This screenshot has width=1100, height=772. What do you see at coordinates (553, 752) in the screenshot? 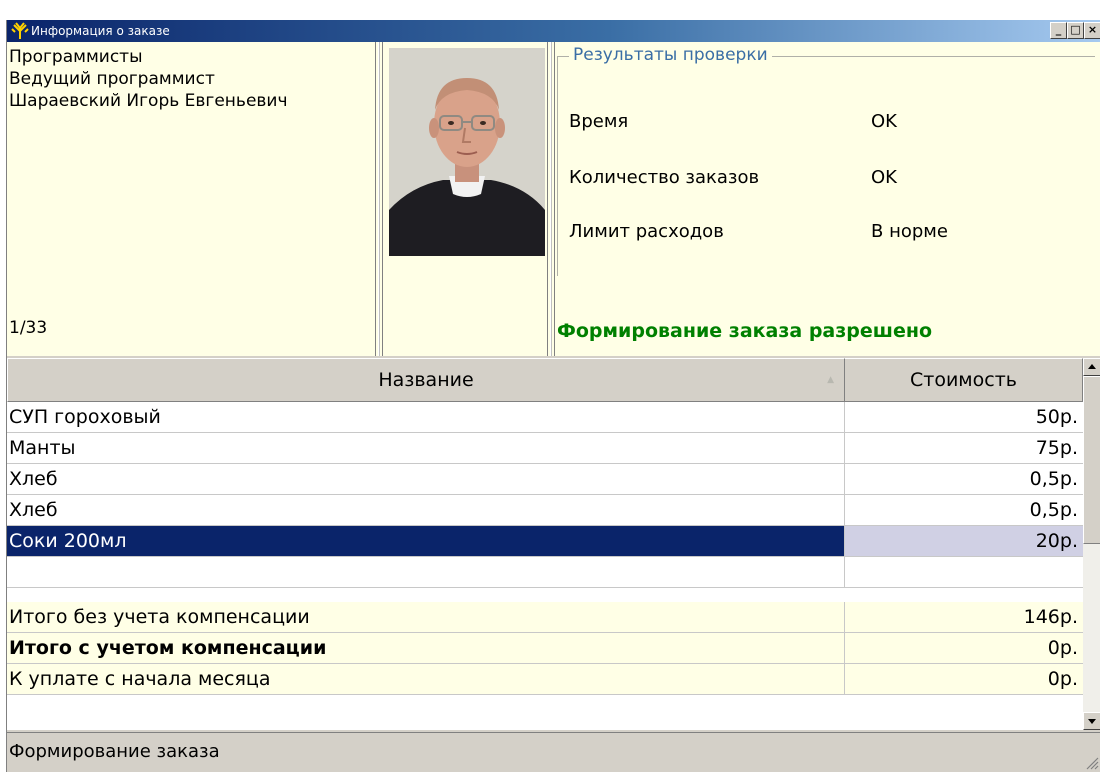
I see `status-bar: Формирование заказа` at bounding box center [553, 752].